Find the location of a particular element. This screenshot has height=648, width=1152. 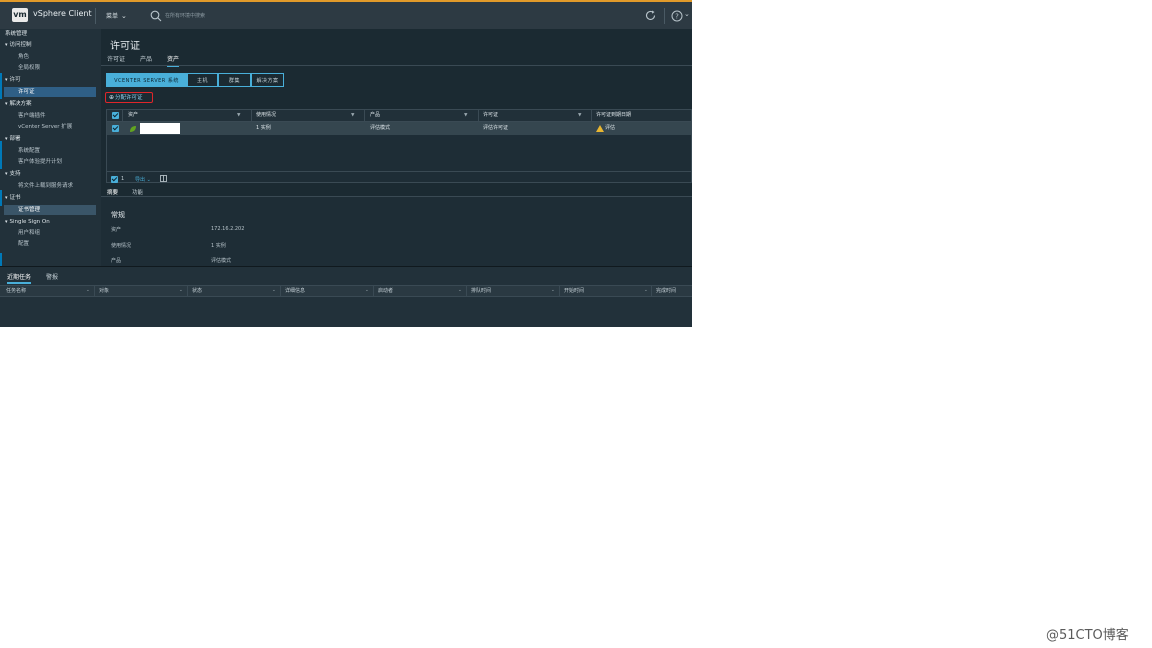

footer-select-checkbox is located at coordinates (114, 179).